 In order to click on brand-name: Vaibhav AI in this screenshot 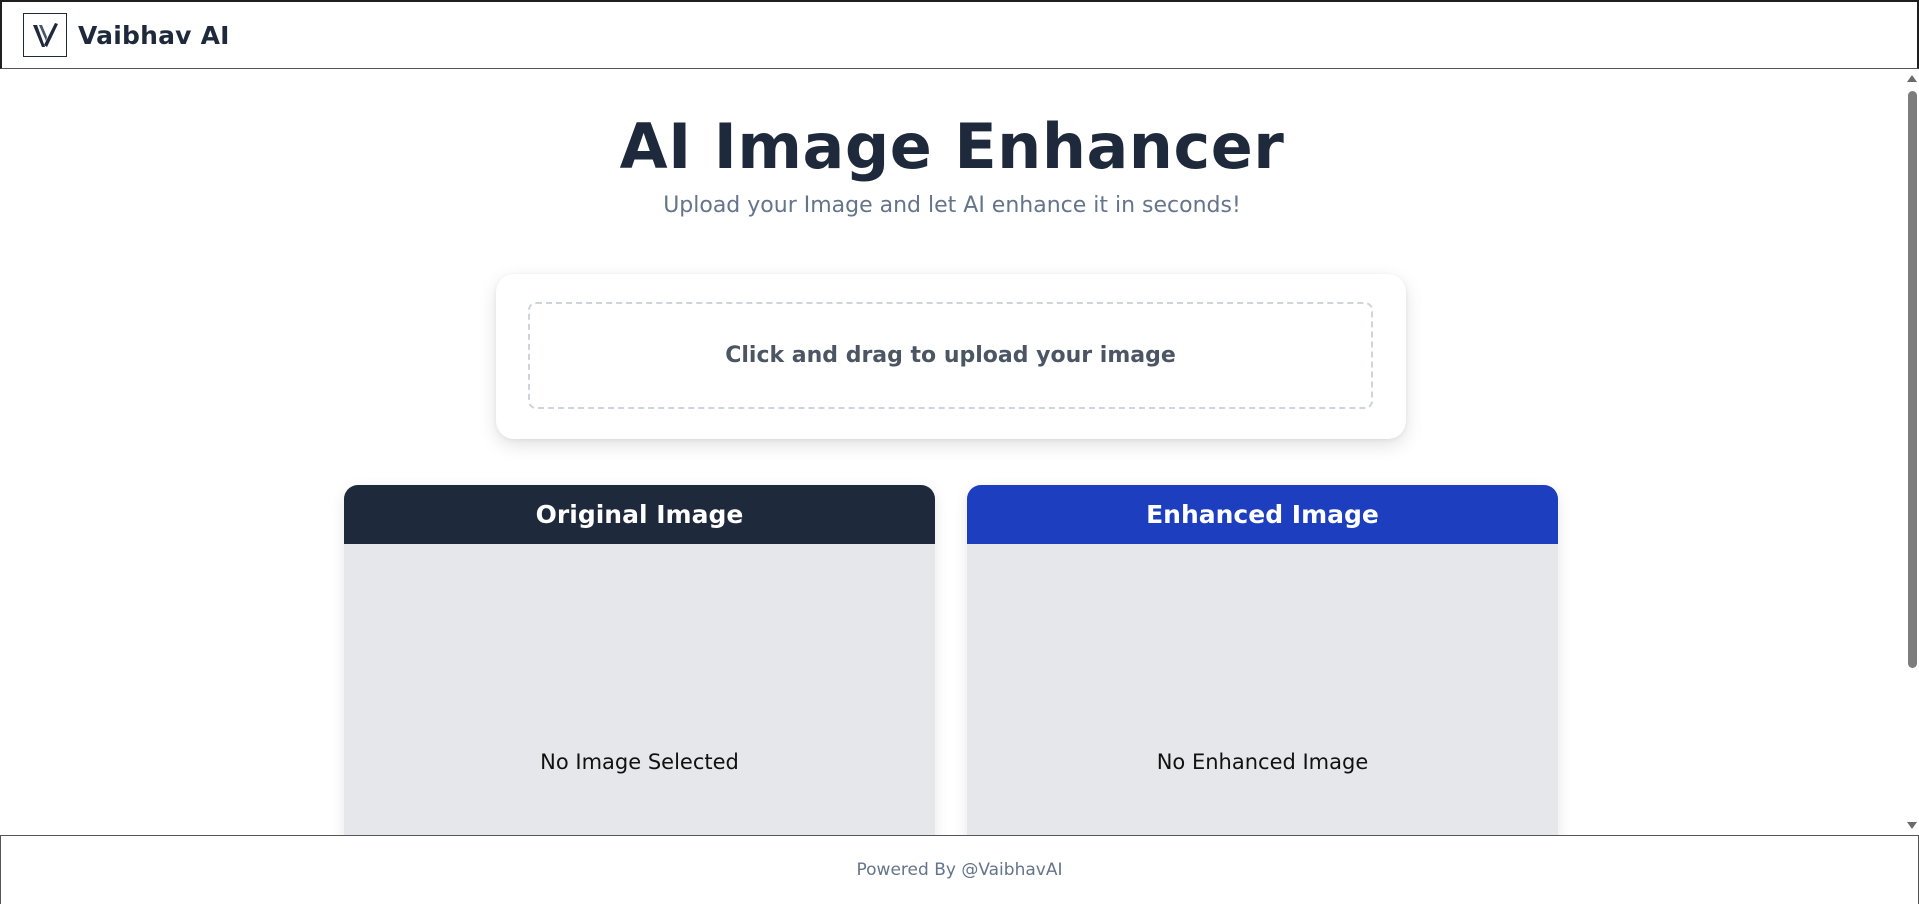, I will do `click(154, 35)`.